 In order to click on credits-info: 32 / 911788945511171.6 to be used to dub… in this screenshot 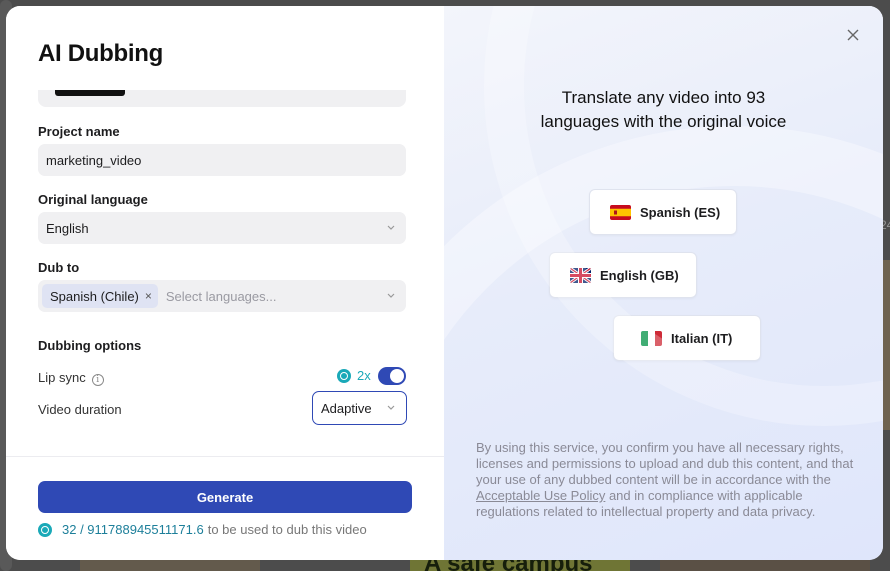, I will do `click(202, 529)`.